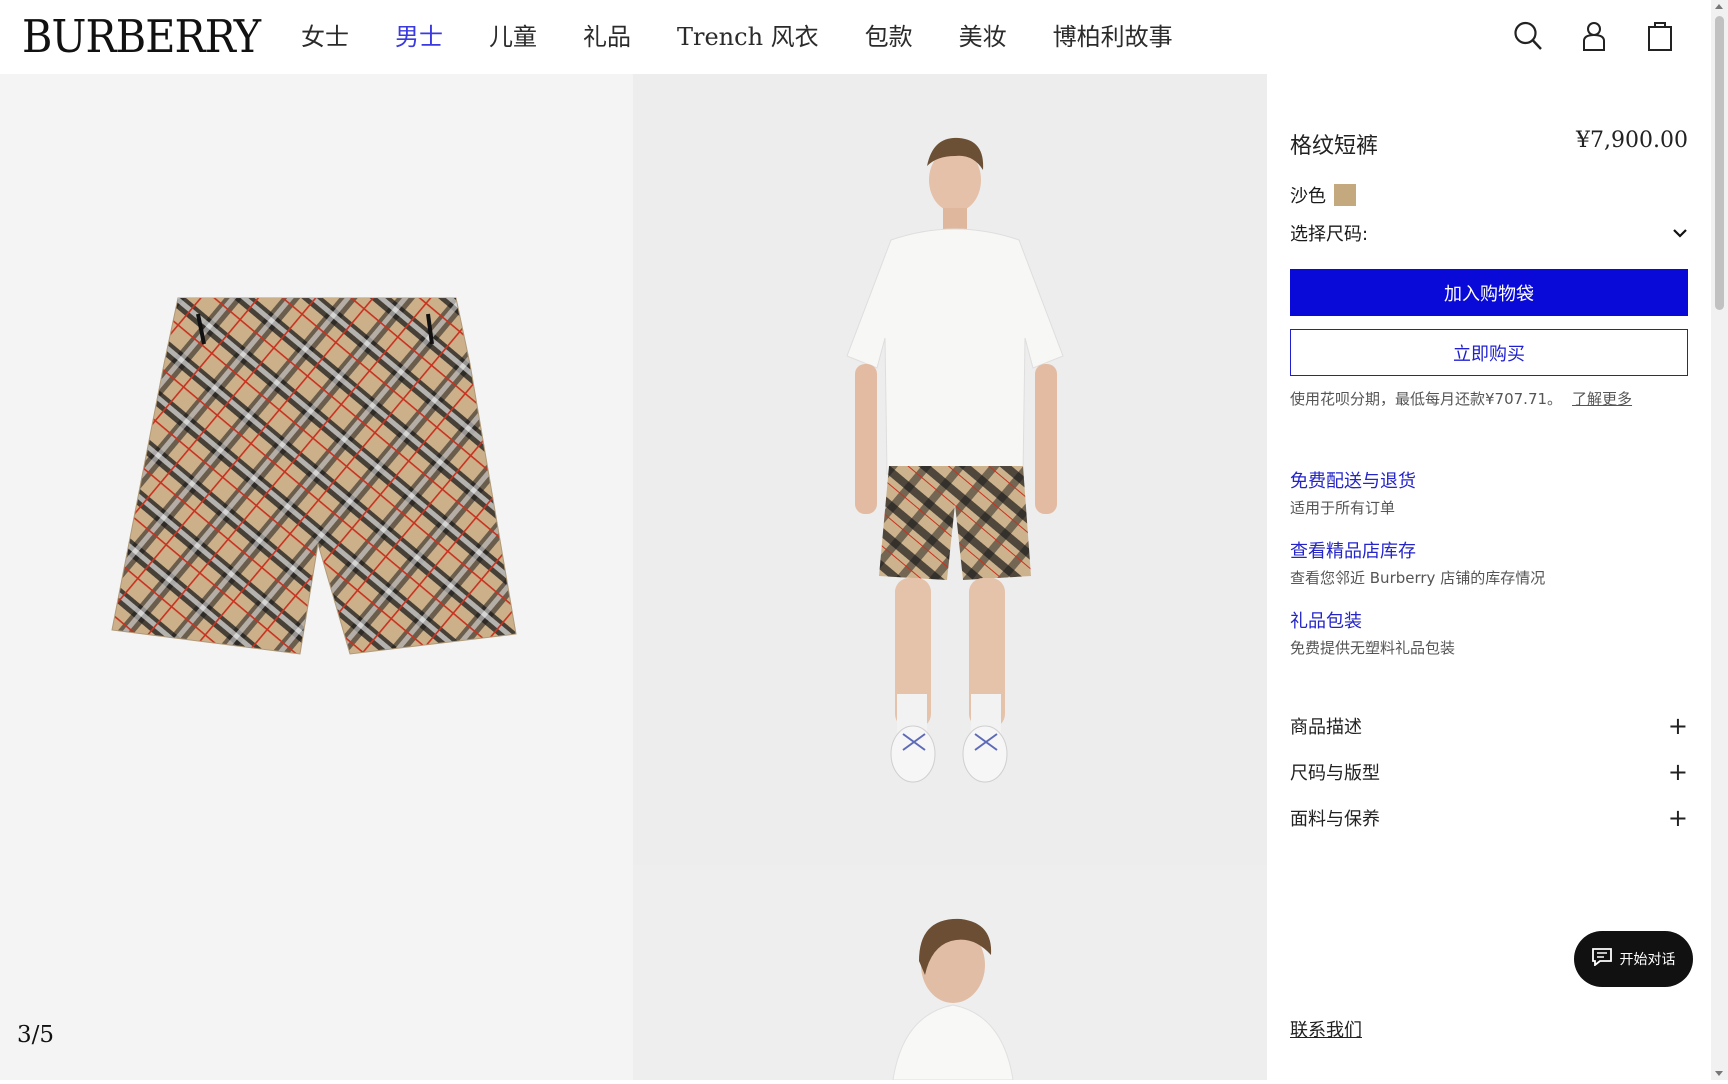  What do you see at coordinates (314, 476) in the screenshot?
I see `shorts-image` at bounding box center [314, 476].